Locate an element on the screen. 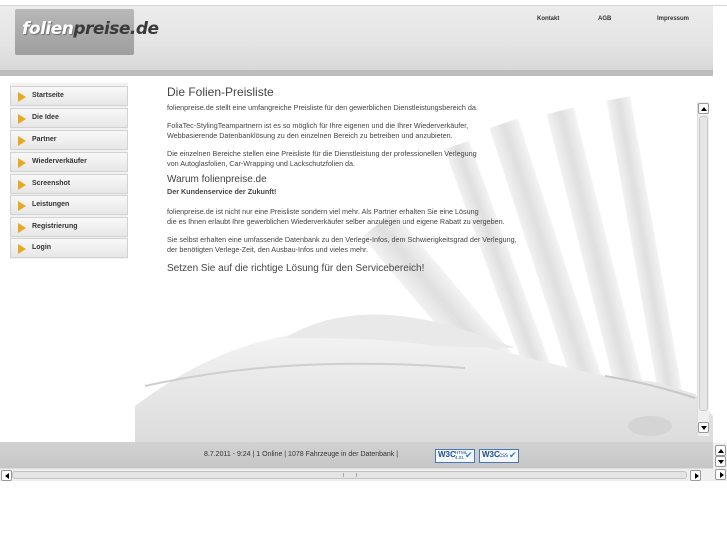 The image size is (727, 545). sidebar-item-wiederverkaeufer: Wiederverkäufer is located at coordinates (69, 162).